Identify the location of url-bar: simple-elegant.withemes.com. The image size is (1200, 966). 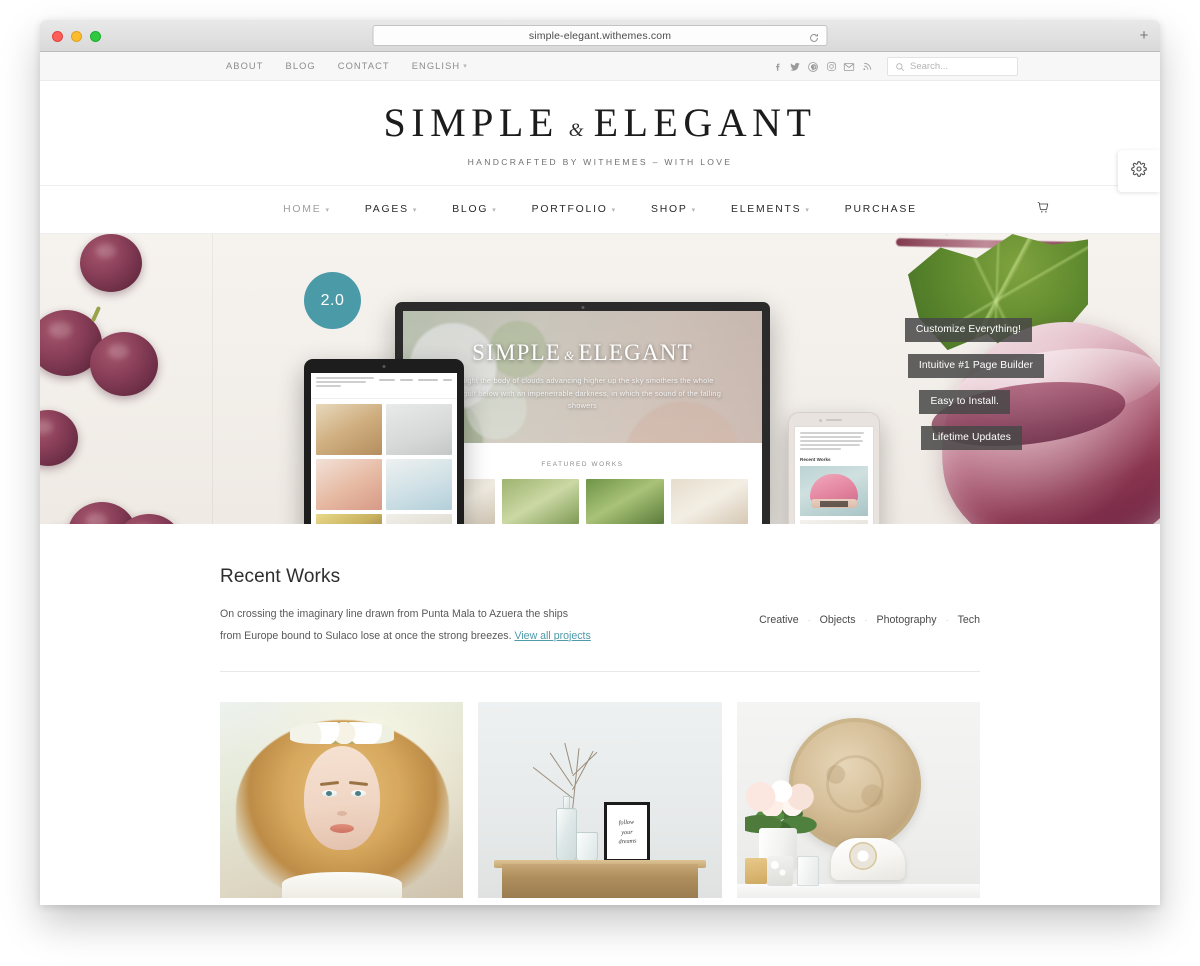
(600, 35).